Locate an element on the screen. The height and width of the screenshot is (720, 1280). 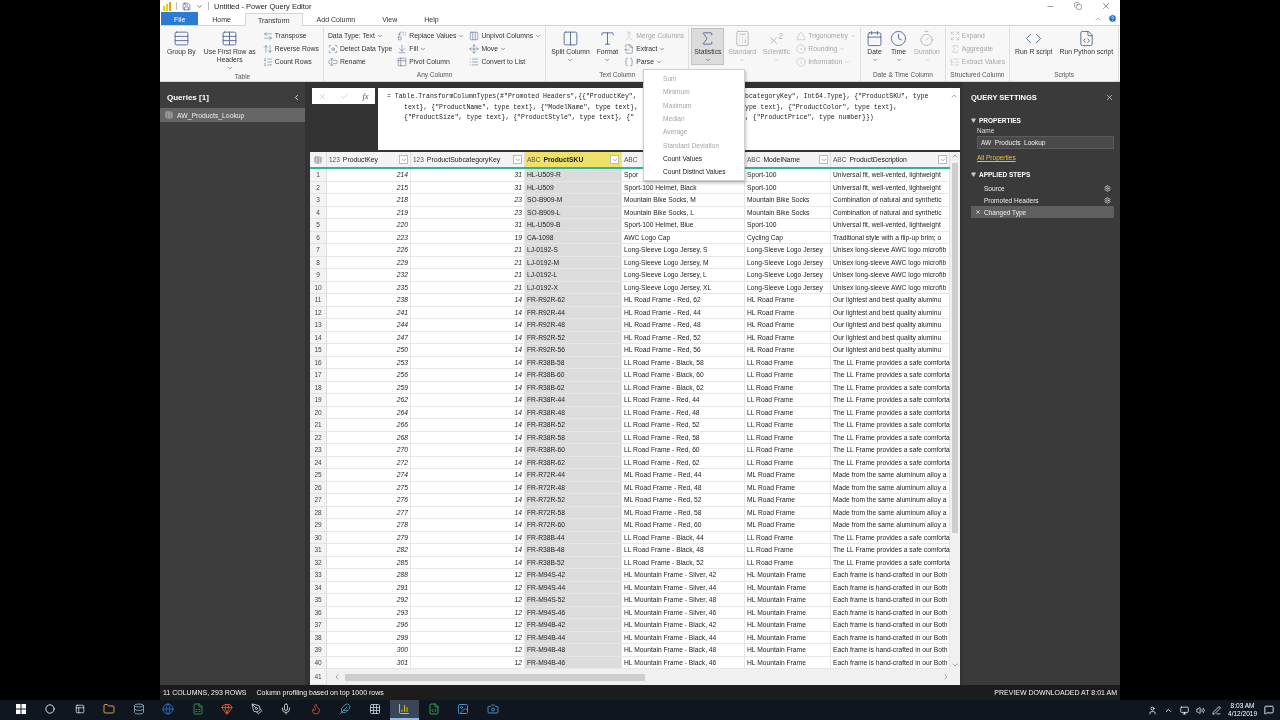
fx-label: fx is located at coordinates (365, 96).